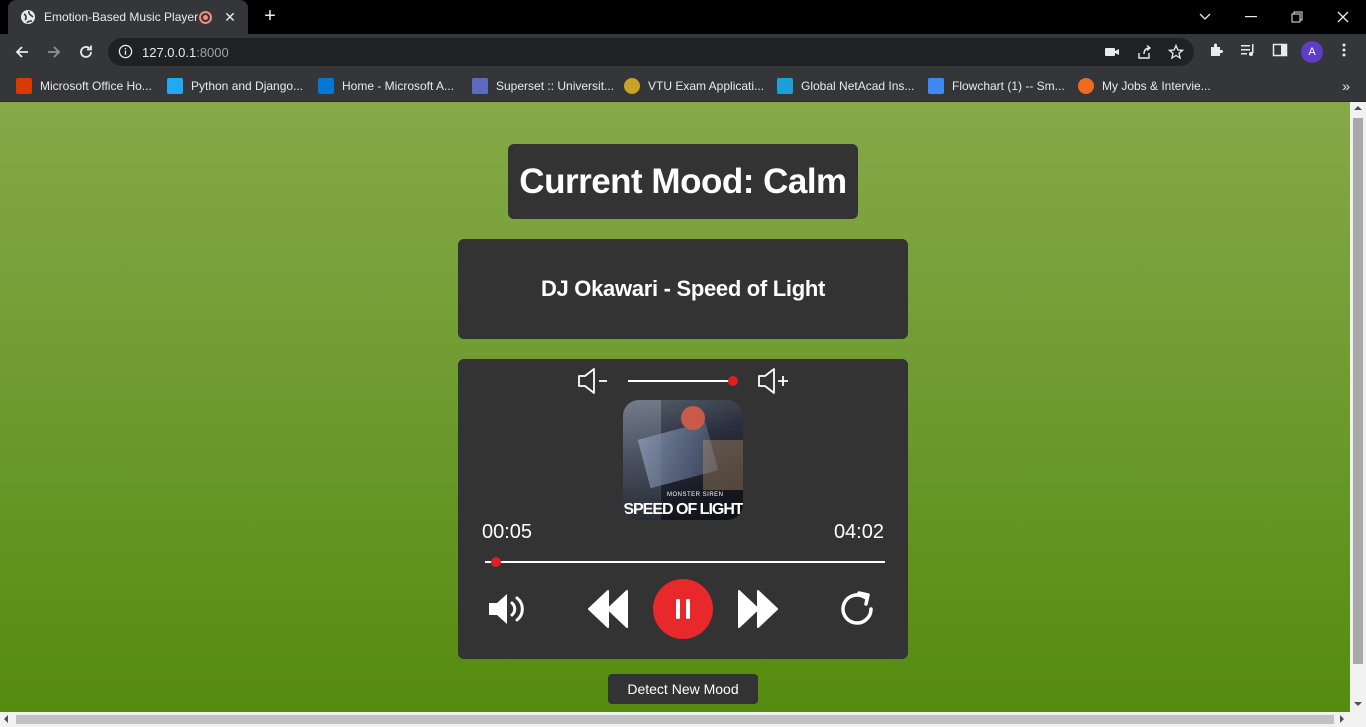 The height and width of the screenshot is (727, 1366). I want to click on forward-button, so click(54, 52).